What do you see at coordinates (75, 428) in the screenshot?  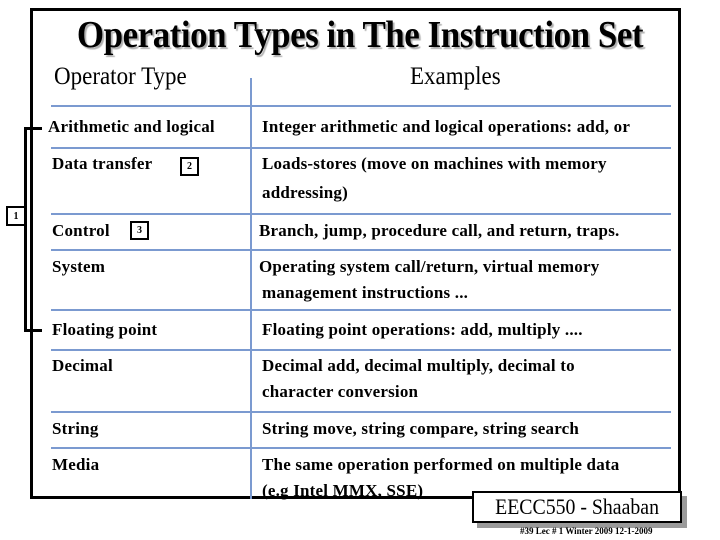 I see `operator-type-cell: String` at bounding box center [75, 428].